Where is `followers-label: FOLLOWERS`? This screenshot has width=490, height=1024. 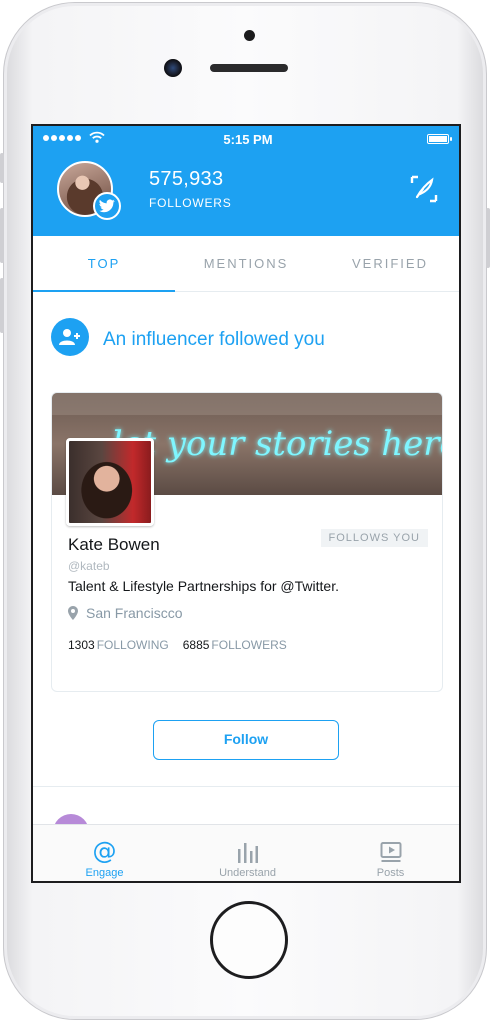
followers-label: FOLLOWERS is located at coordinates (190, 203).